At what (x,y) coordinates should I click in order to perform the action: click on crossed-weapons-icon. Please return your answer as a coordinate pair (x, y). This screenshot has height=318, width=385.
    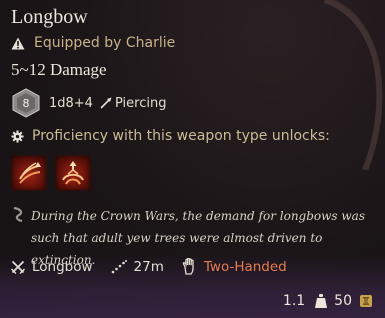
    Looking at the image, I should click on (18, 267).